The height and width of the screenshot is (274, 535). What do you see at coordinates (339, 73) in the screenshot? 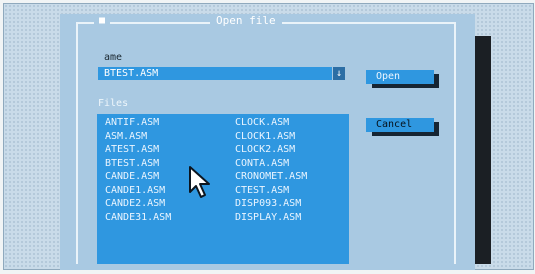
I see `dropdown-arrow-icon: ↓` at bounding box center [339, 73].